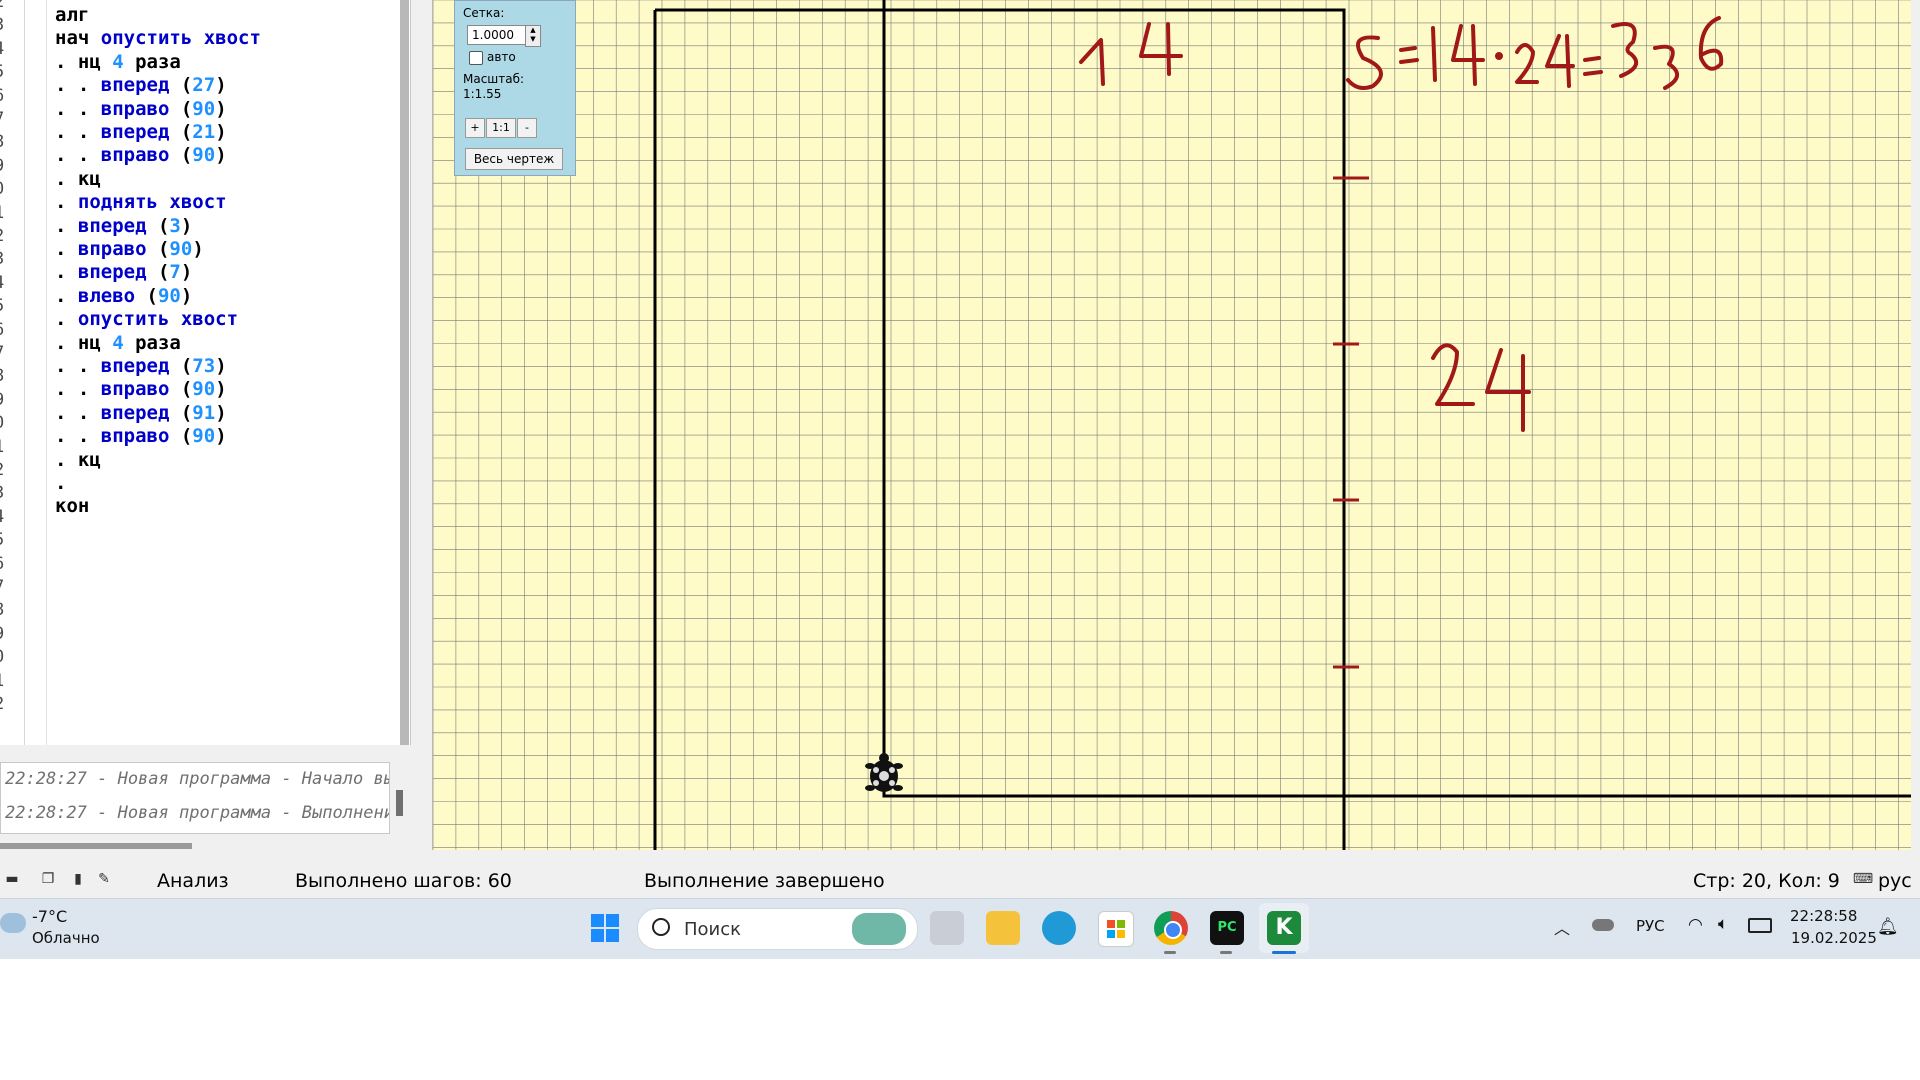 This screenshot has height=1080, width=1920. I want to click on code-line: кон, so click(72, 506).